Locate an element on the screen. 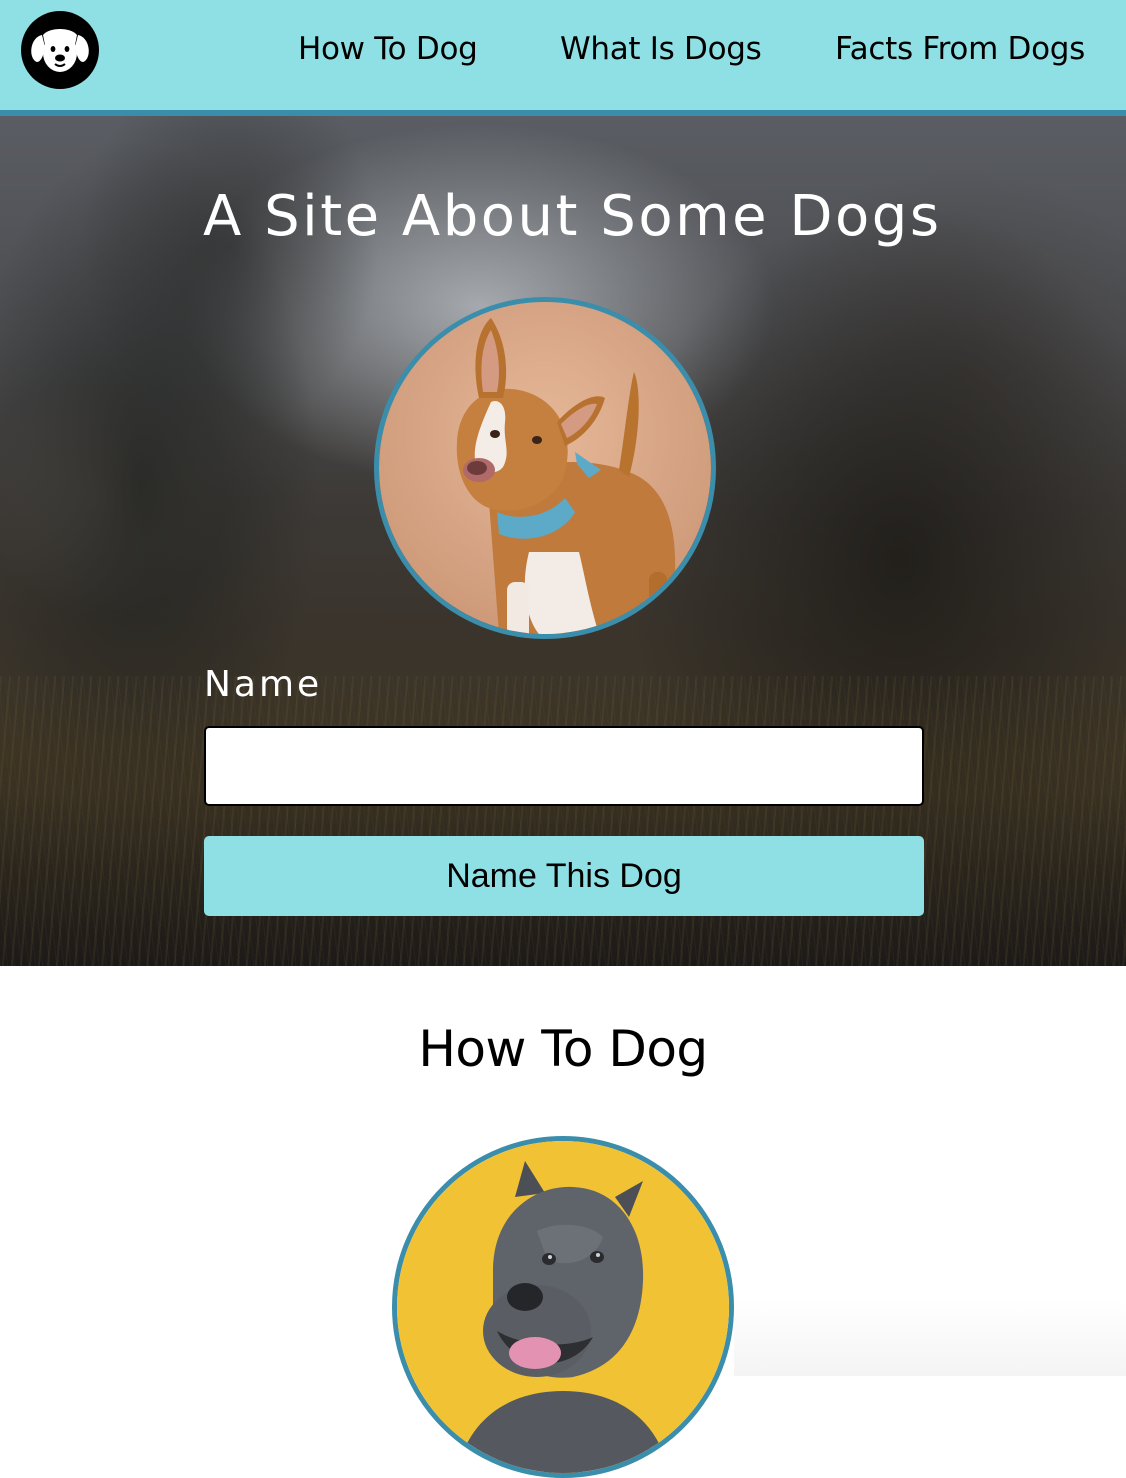 The image size is (1126, 1478). hero-dog-avatar is located at coordinates (545, 468).